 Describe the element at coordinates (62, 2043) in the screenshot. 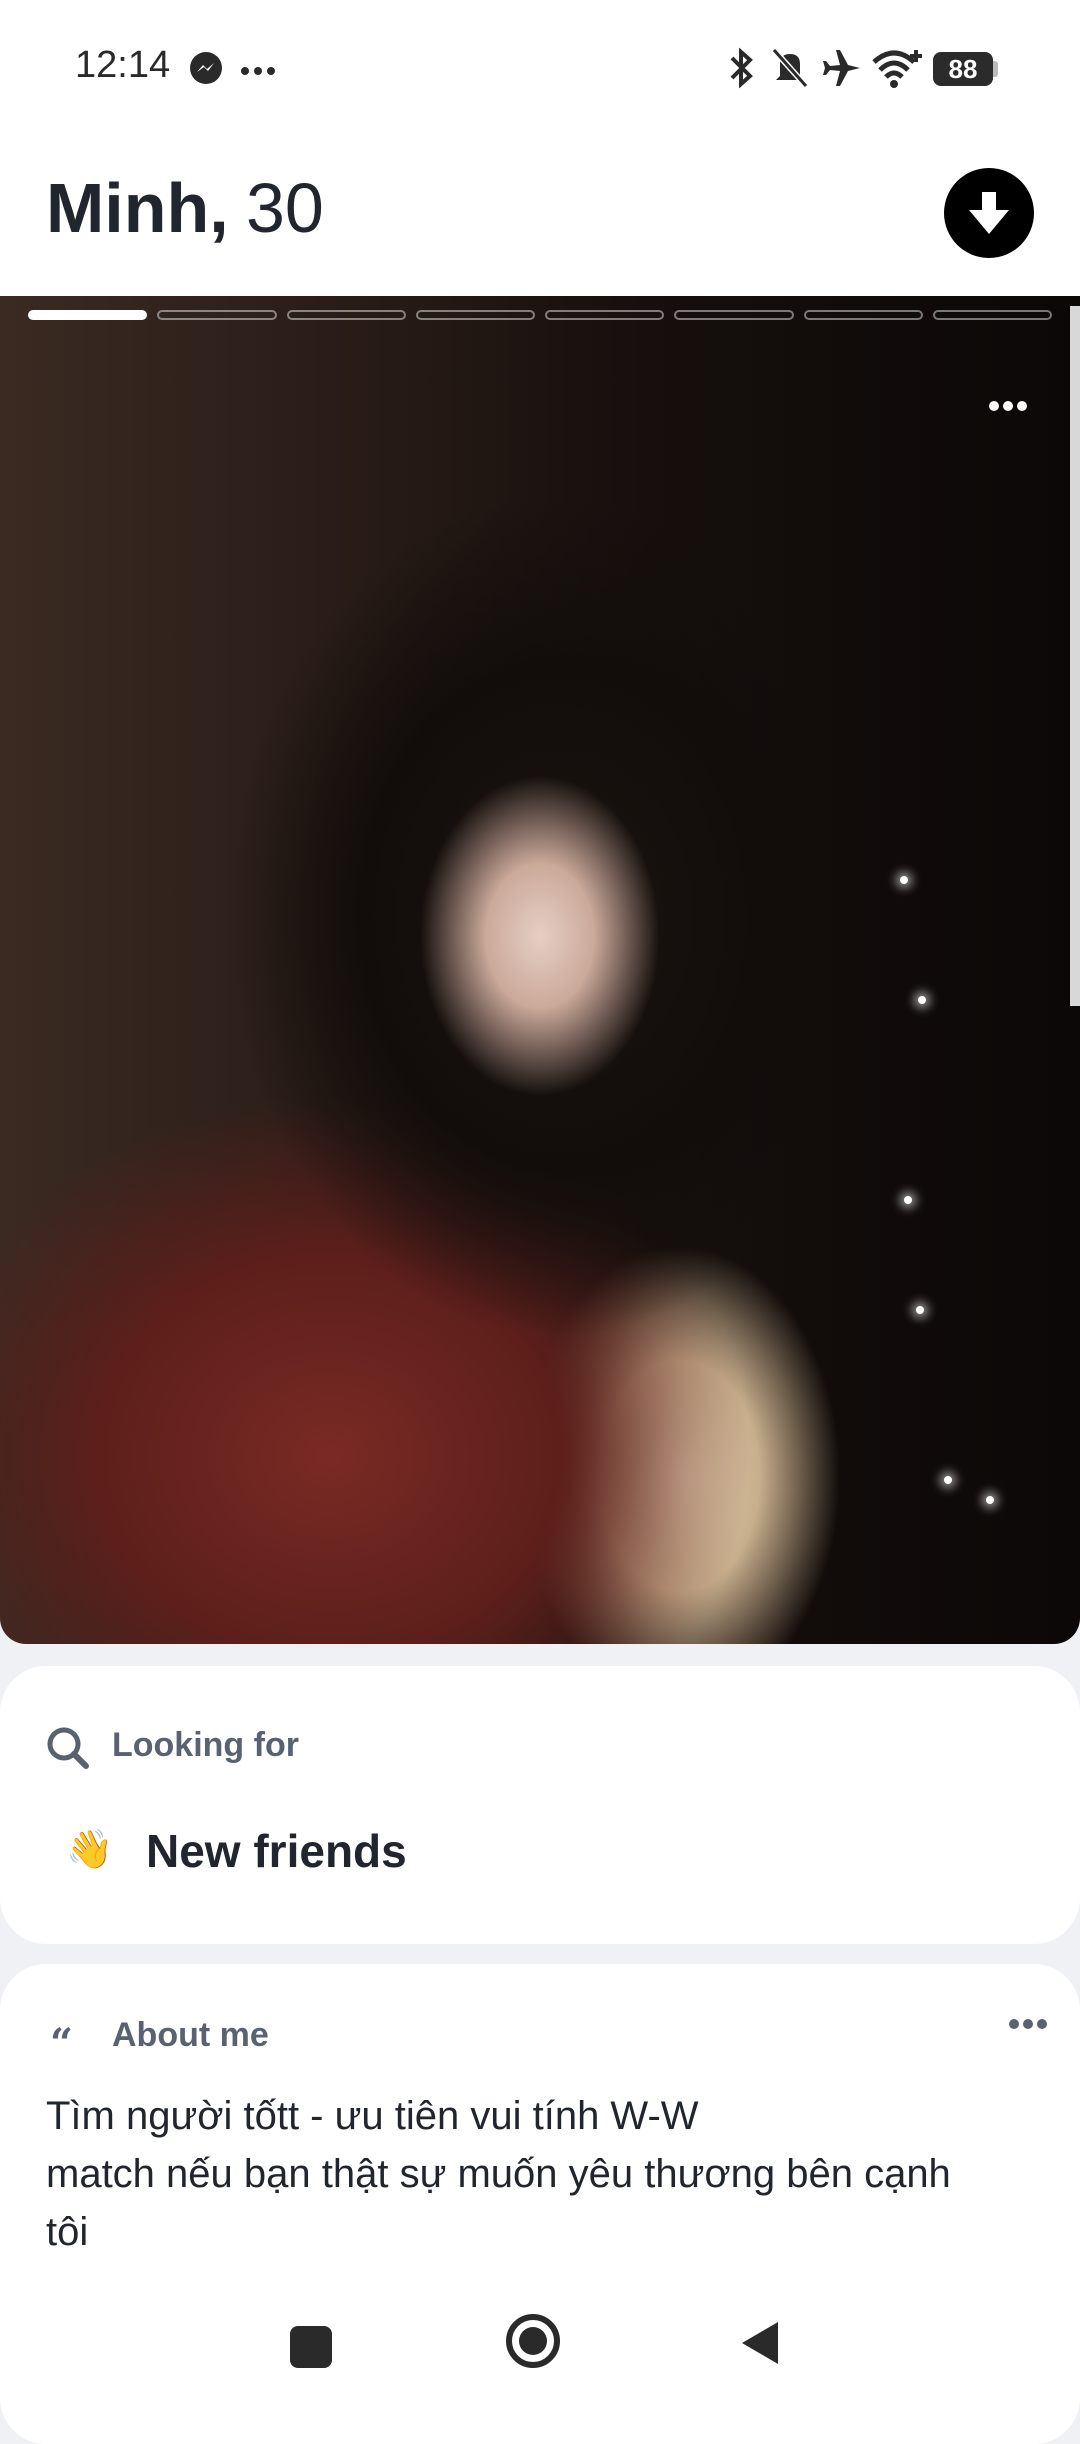

I see `quote-icon: “` at that location.